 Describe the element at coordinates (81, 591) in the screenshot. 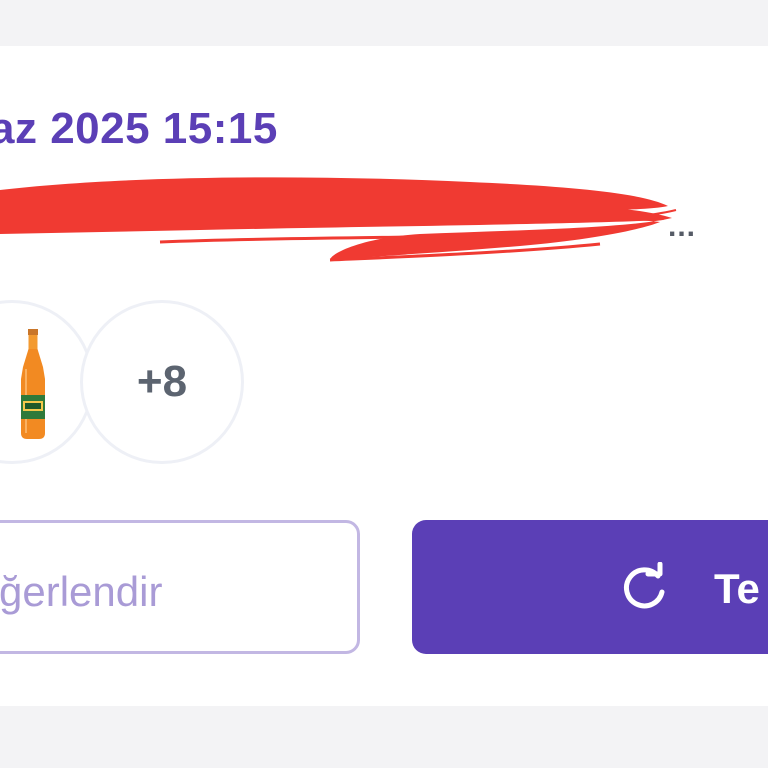

I see `rate-order-label: ğerlendir` at that location.